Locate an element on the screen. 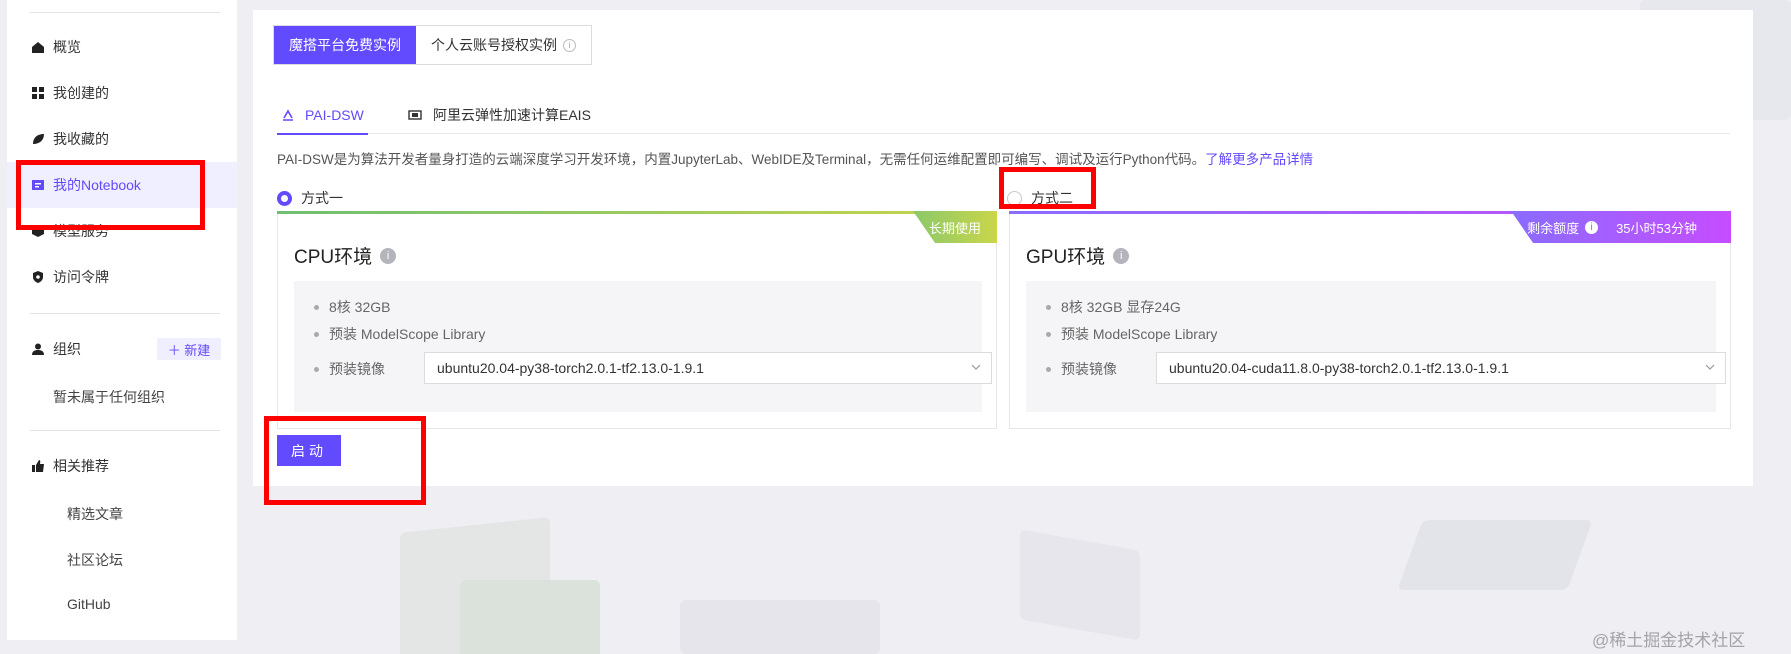  new-org-button: ＋ 新建 is located at coordinates (189, 349).